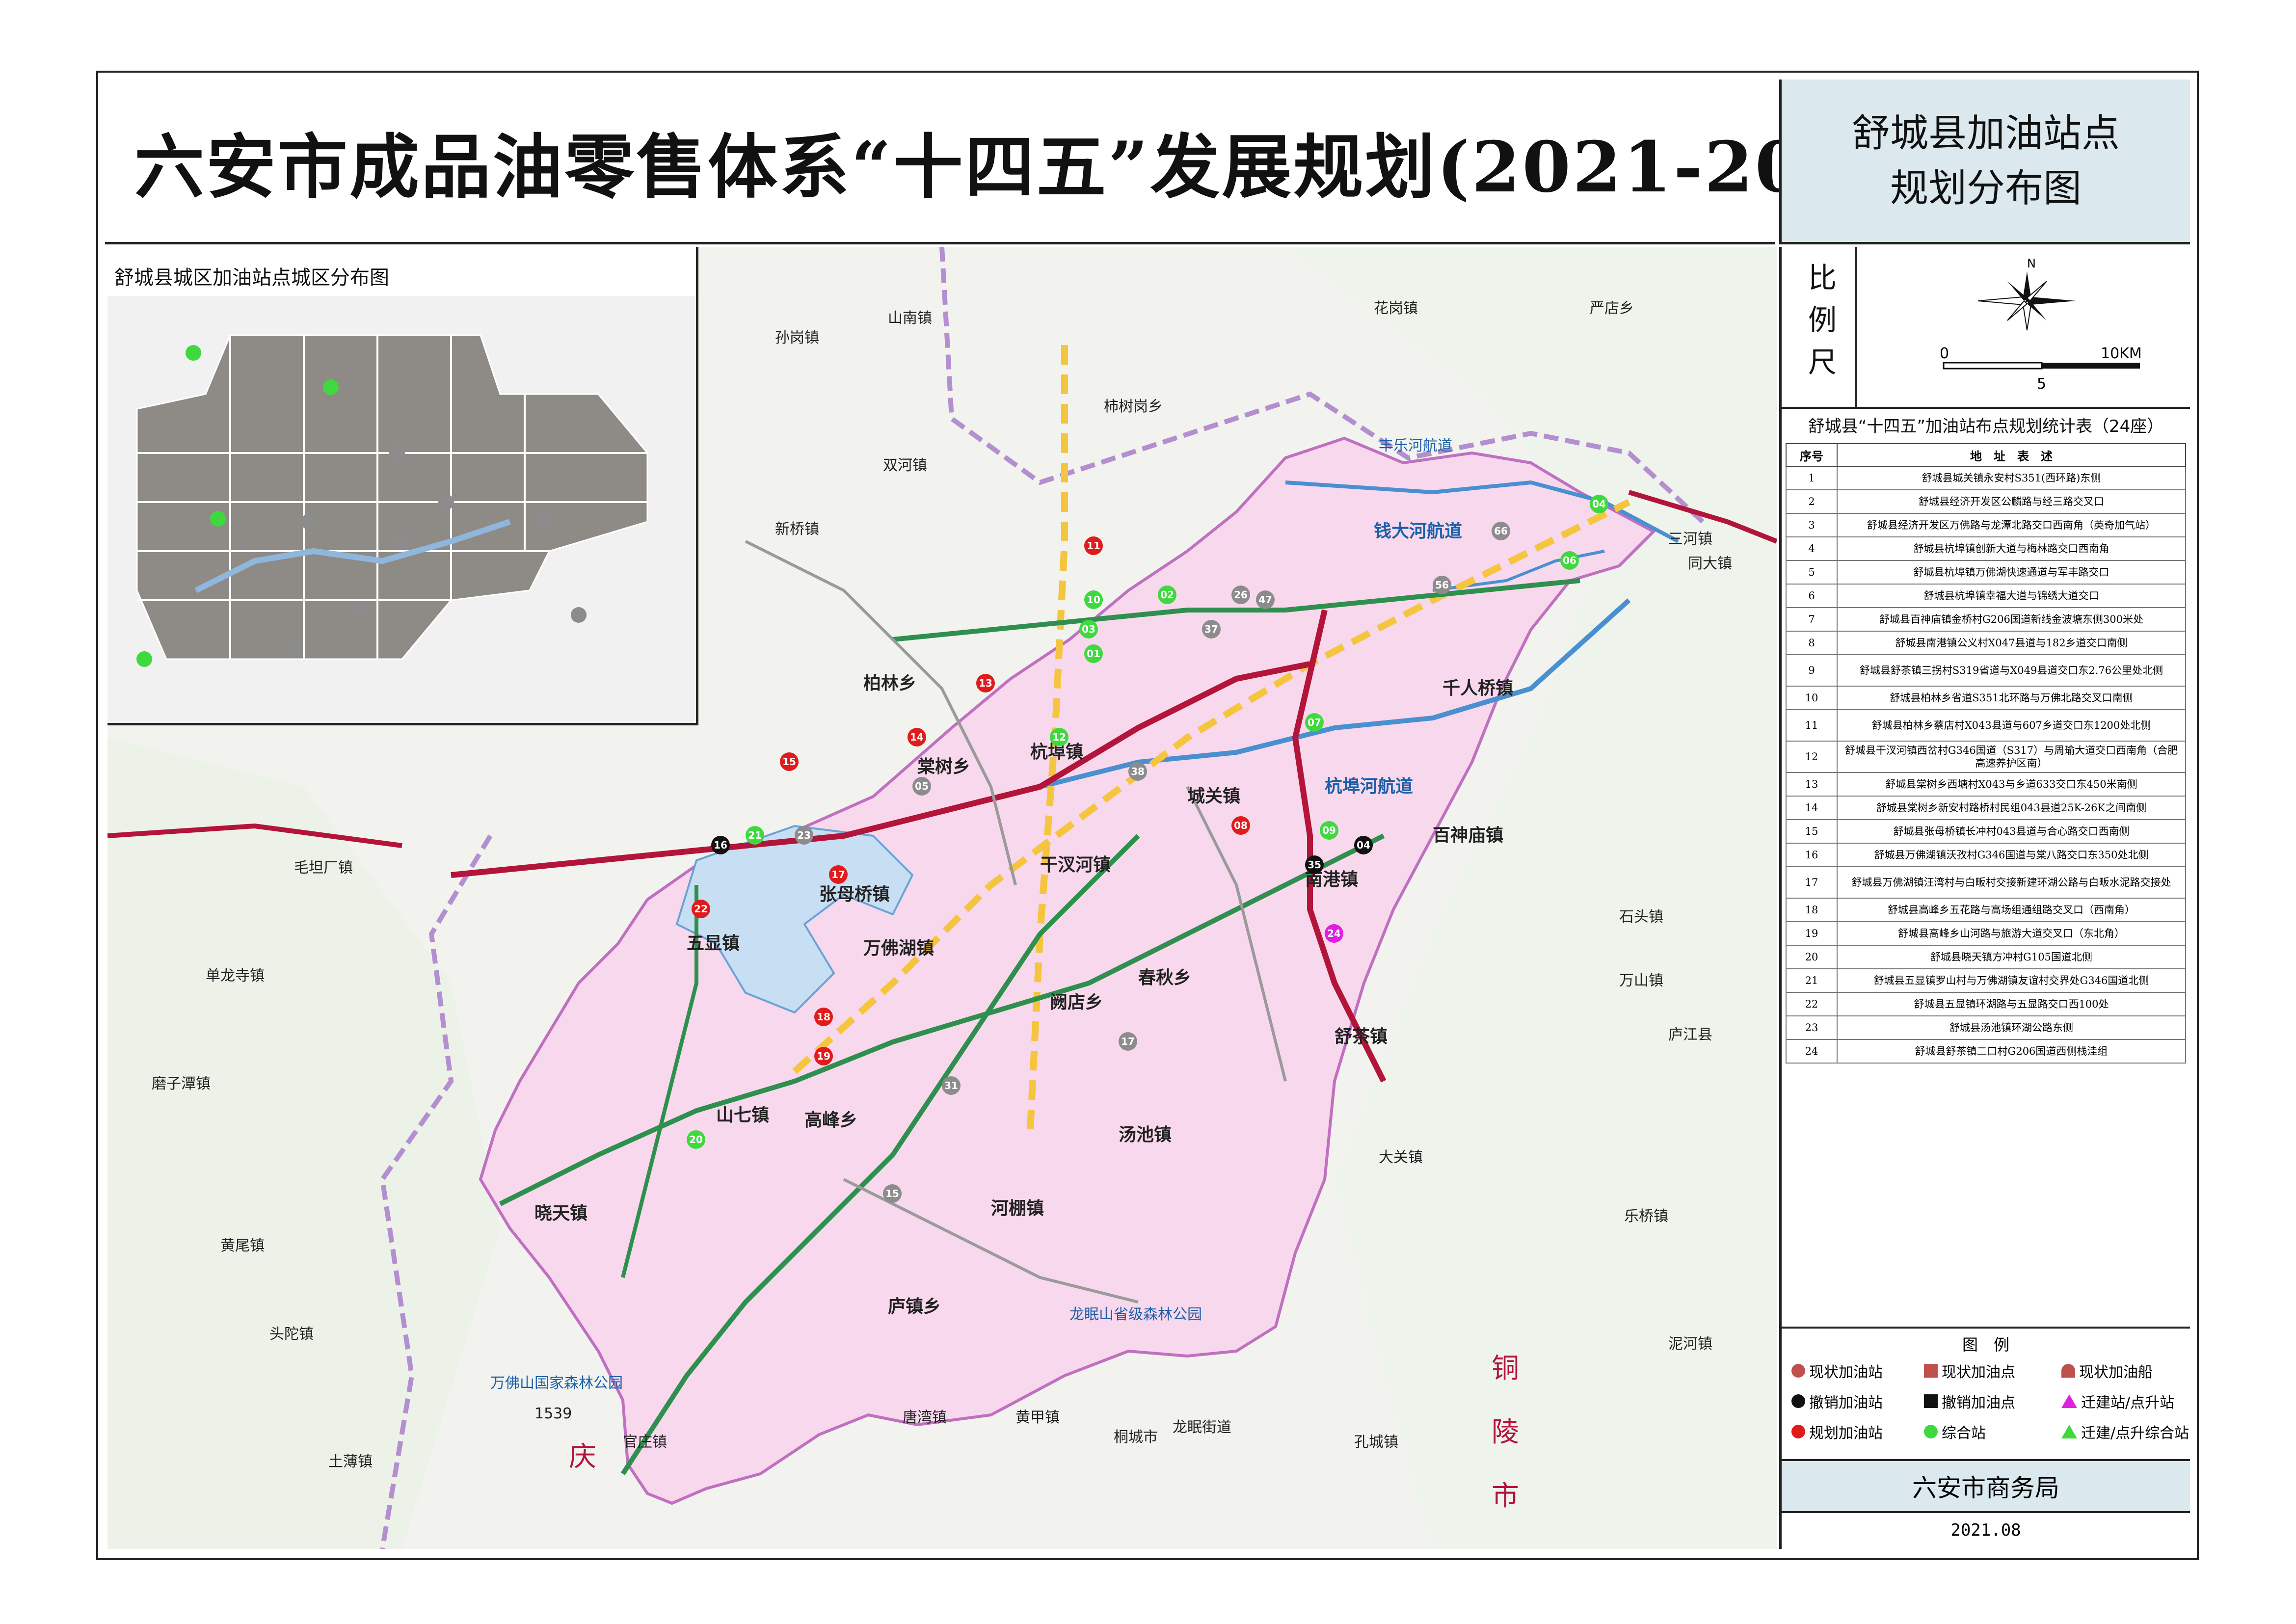  Describe the element at coordinates (823, 1056) in the screenshot. I see `station-marker-19: 19` at that location.